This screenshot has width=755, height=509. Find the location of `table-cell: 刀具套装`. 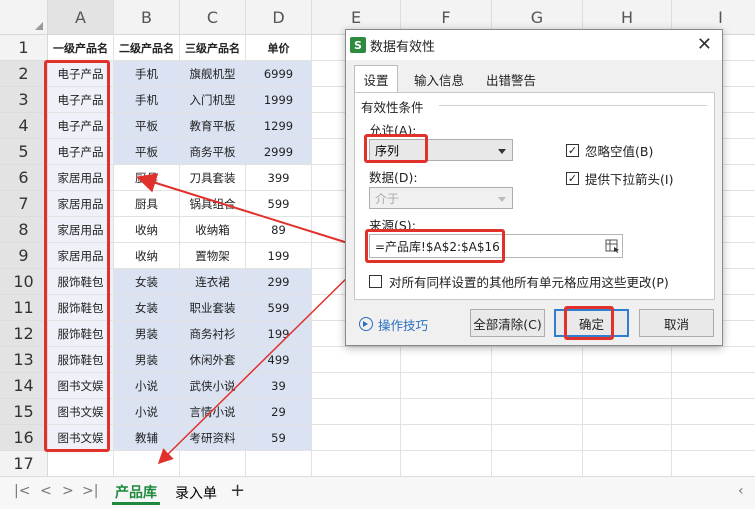

table-cell: 刀具套装 is located at coordinates (213, 178).